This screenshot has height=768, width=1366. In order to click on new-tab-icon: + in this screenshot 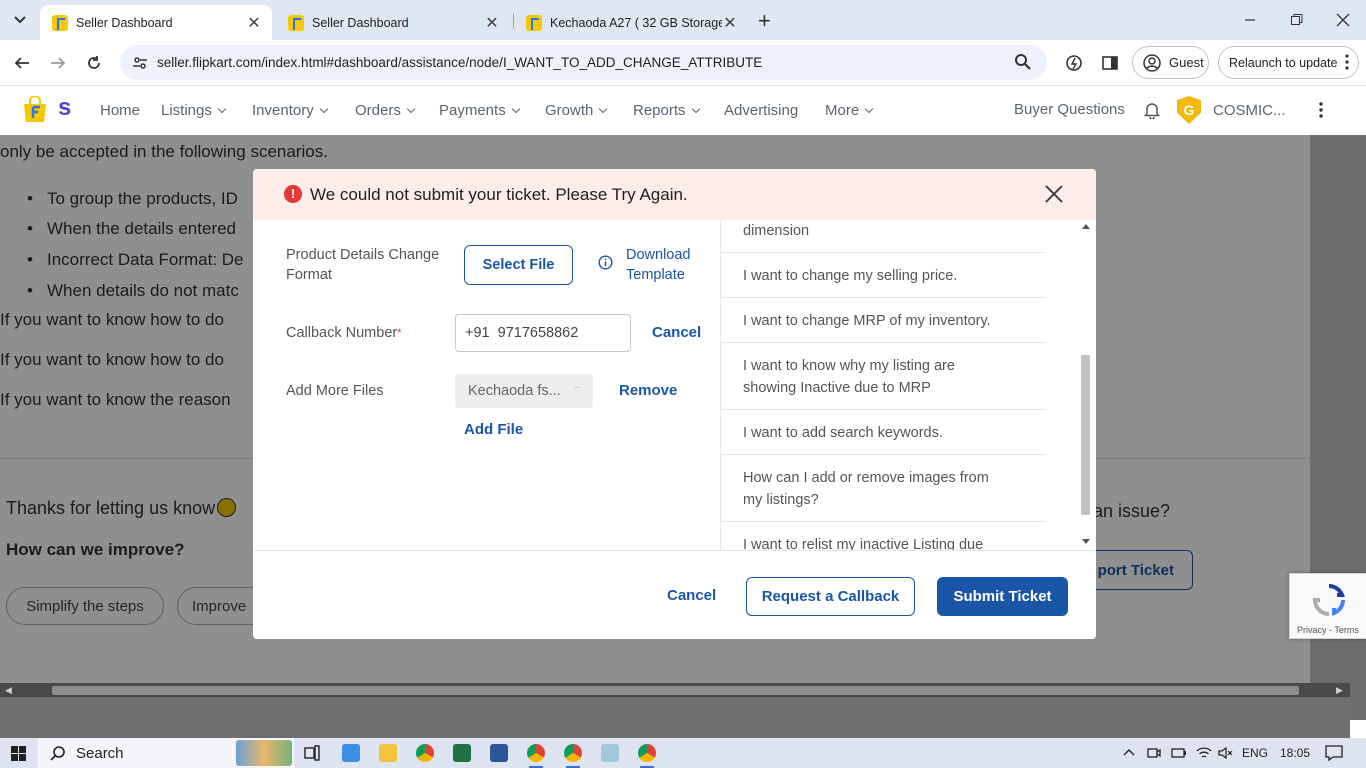, I will do `click(764, 21)`.